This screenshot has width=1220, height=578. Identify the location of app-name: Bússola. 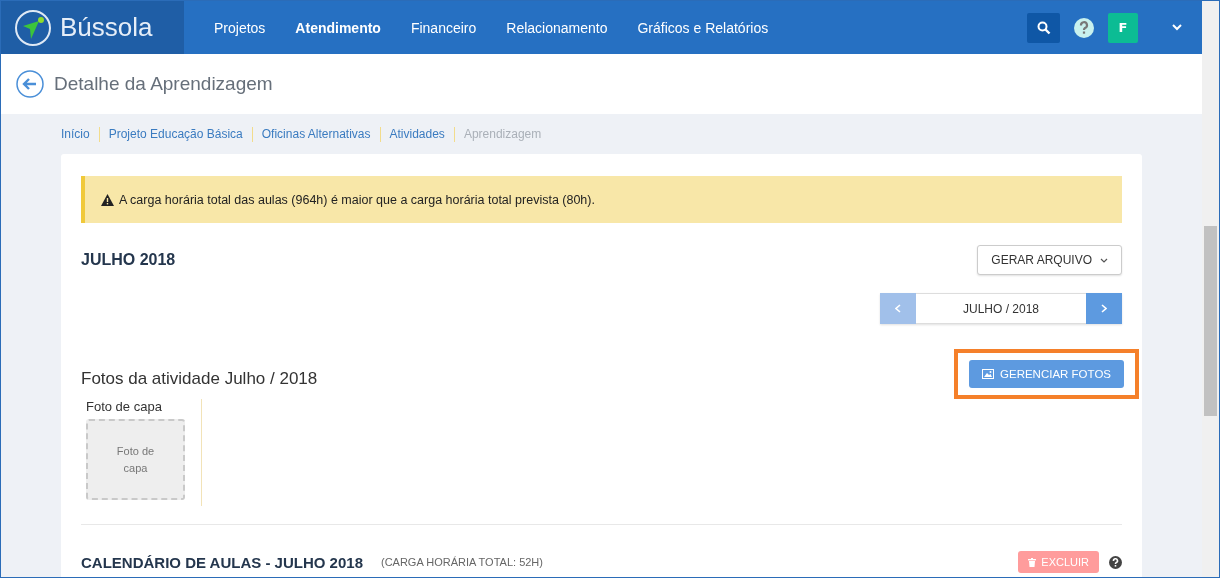
(106, 27).